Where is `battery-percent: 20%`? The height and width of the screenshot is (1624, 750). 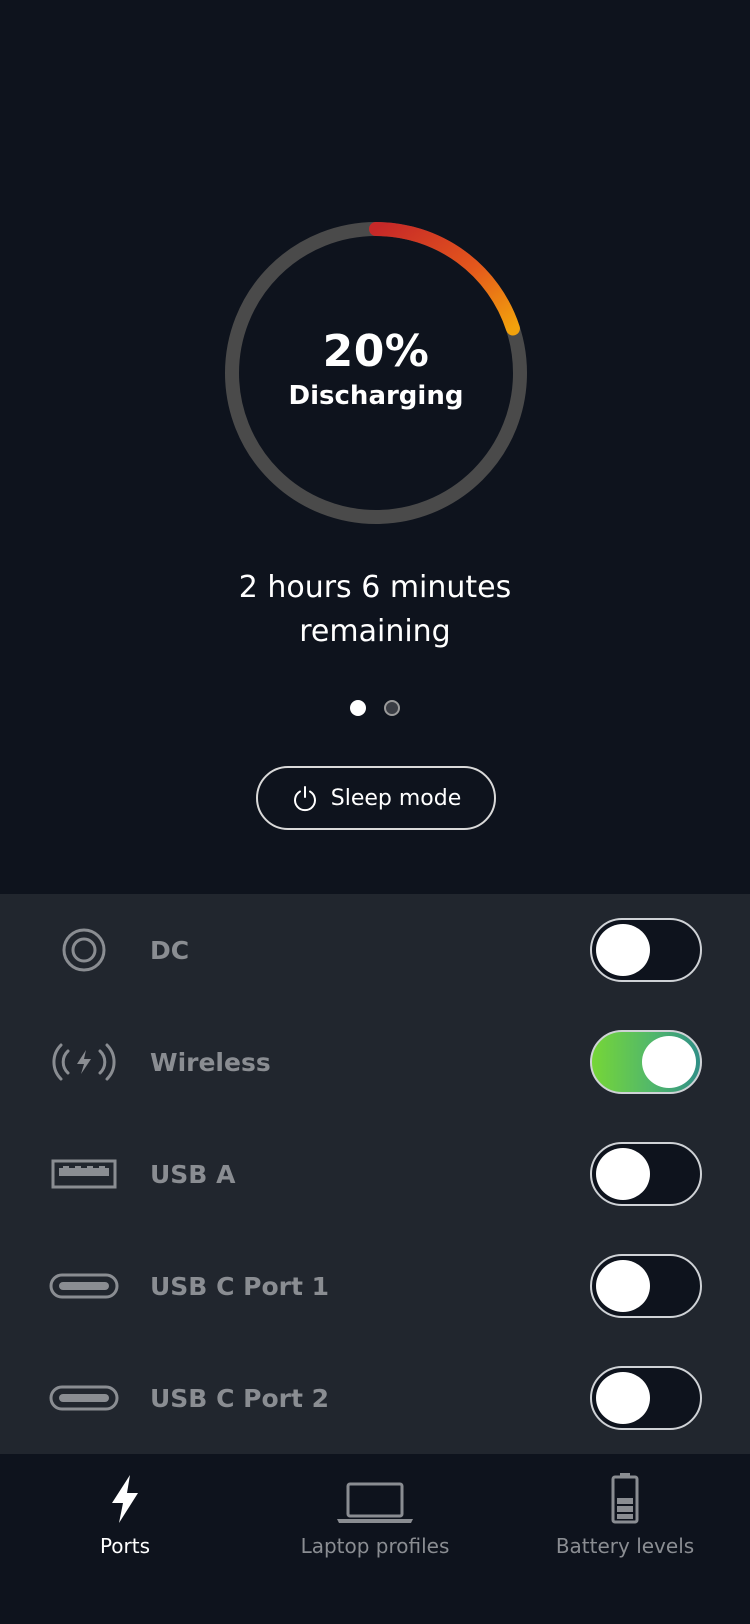 battery-percent: 20% is located at coordinates (376, 352).